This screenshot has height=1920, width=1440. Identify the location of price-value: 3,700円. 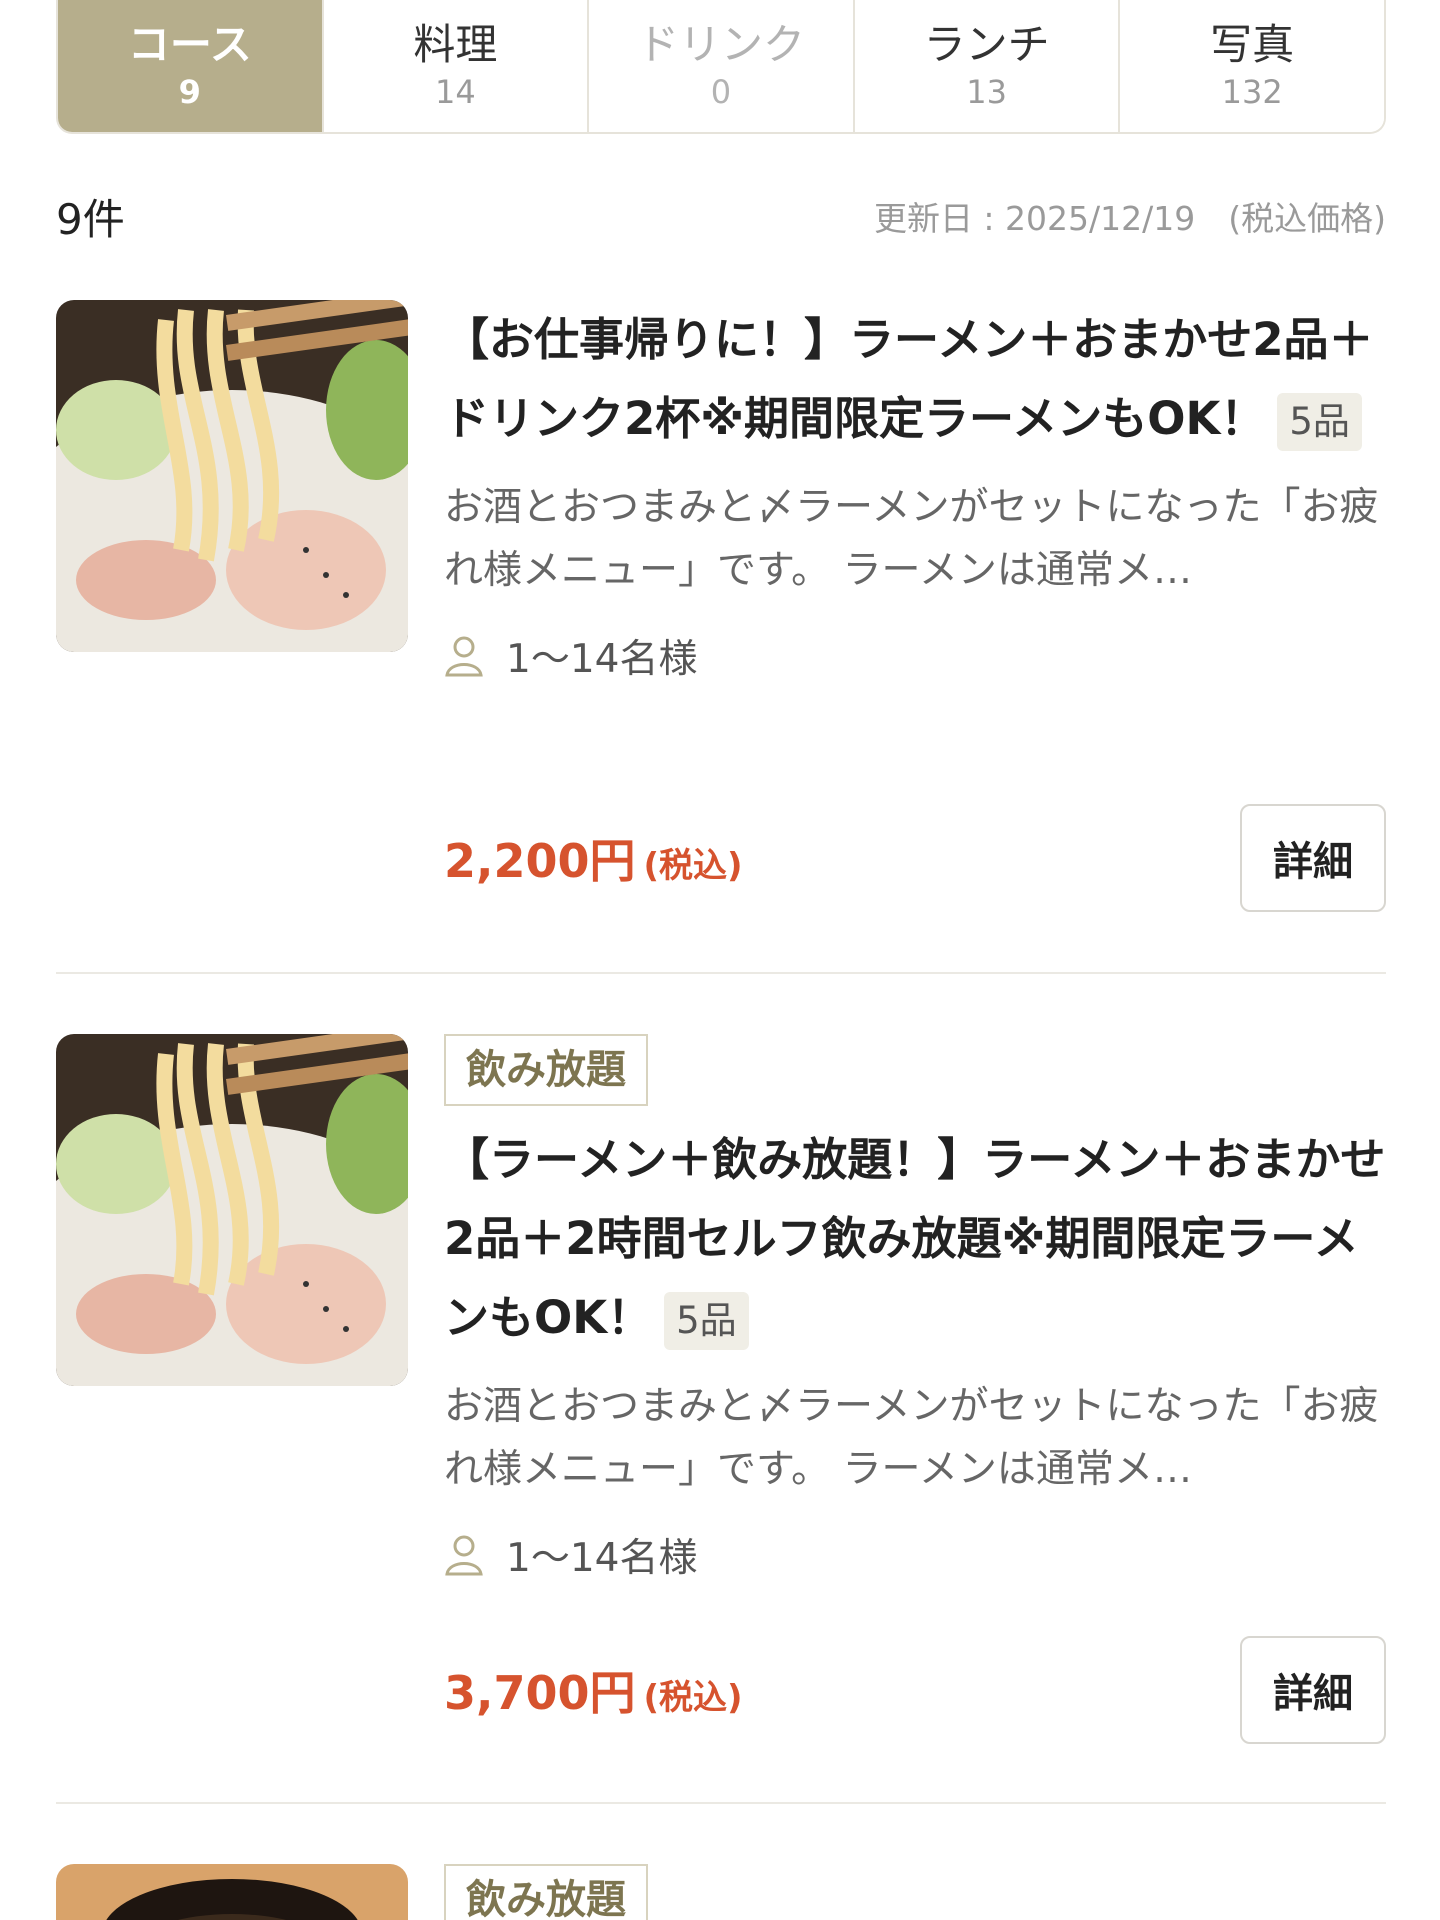
(540, 1693).